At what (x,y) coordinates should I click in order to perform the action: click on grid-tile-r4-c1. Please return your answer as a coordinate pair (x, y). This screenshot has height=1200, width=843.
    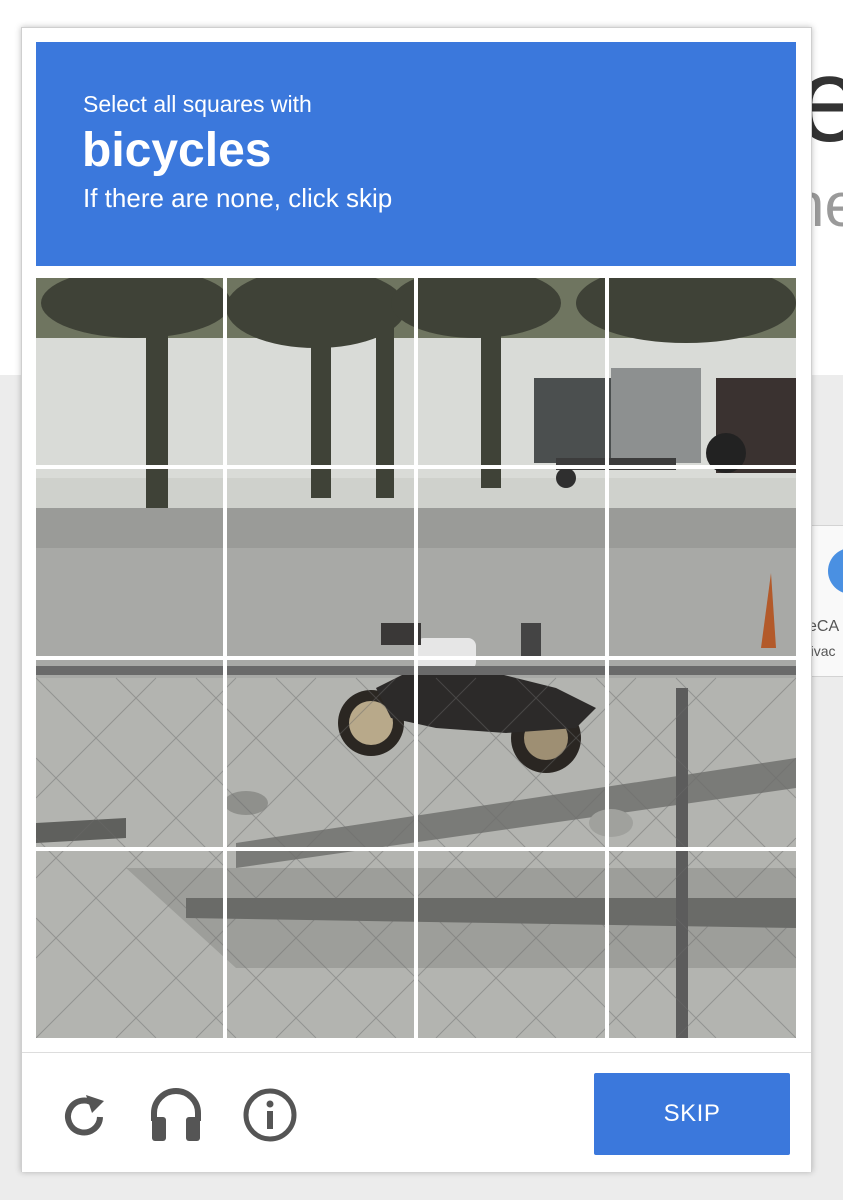
    Looking at the image, I should click on (129, 943).